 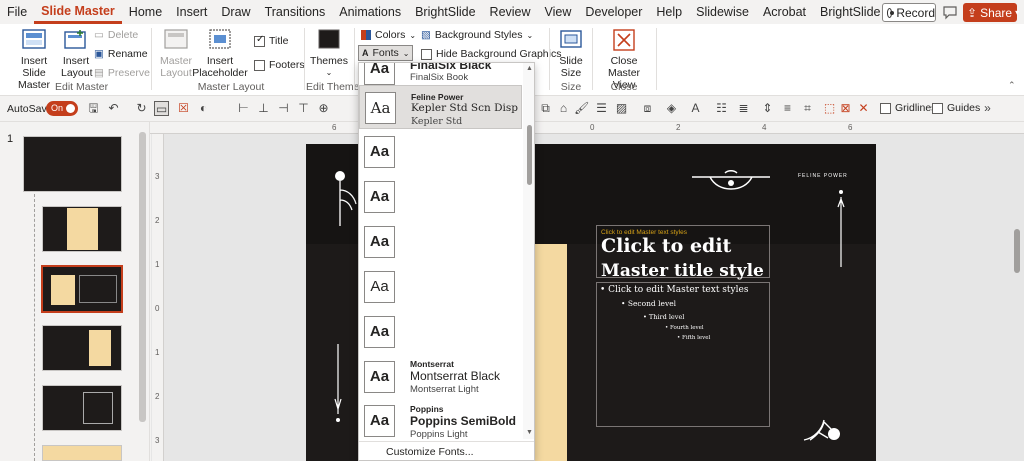 What do you see at coordinates (807, 108) in the screenshot?
I see `crop-icon: ⌗` at bounding box center [807, 108].